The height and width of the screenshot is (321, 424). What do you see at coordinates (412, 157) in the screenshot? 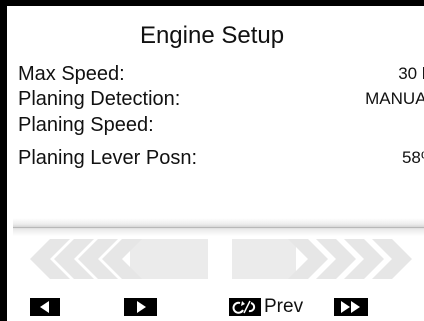
I see `planing-lever-posn-value: 58%` at bounding box center [412, 157].